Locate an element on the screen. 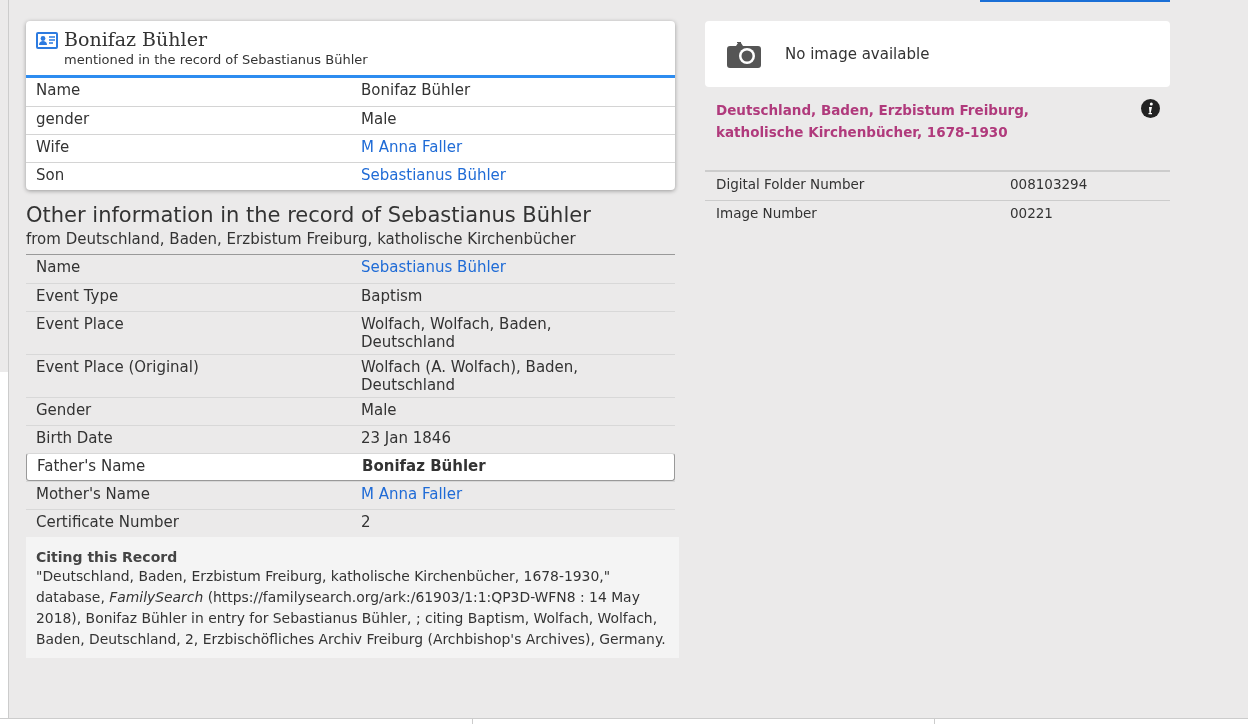 The height and width of the screenshot is (724, 1248). person-subtitle: mentioned in the record of Sebastianus Bühler is located at coordinates (216, 59).